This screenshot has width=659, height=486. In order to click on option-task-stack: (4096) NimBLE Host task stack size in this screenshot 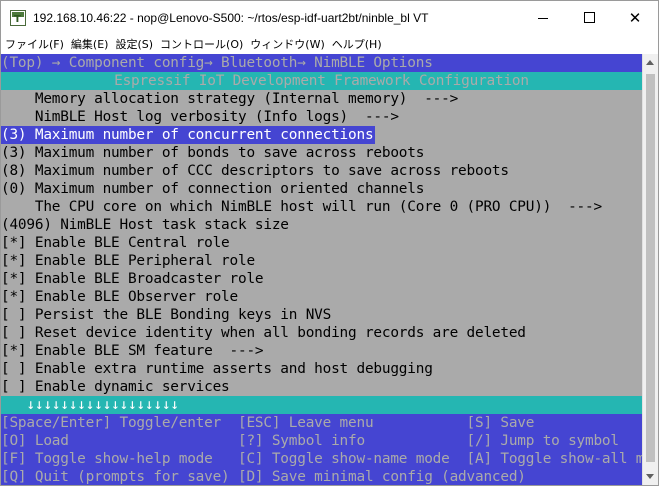, I will do `click(321, 225)`.